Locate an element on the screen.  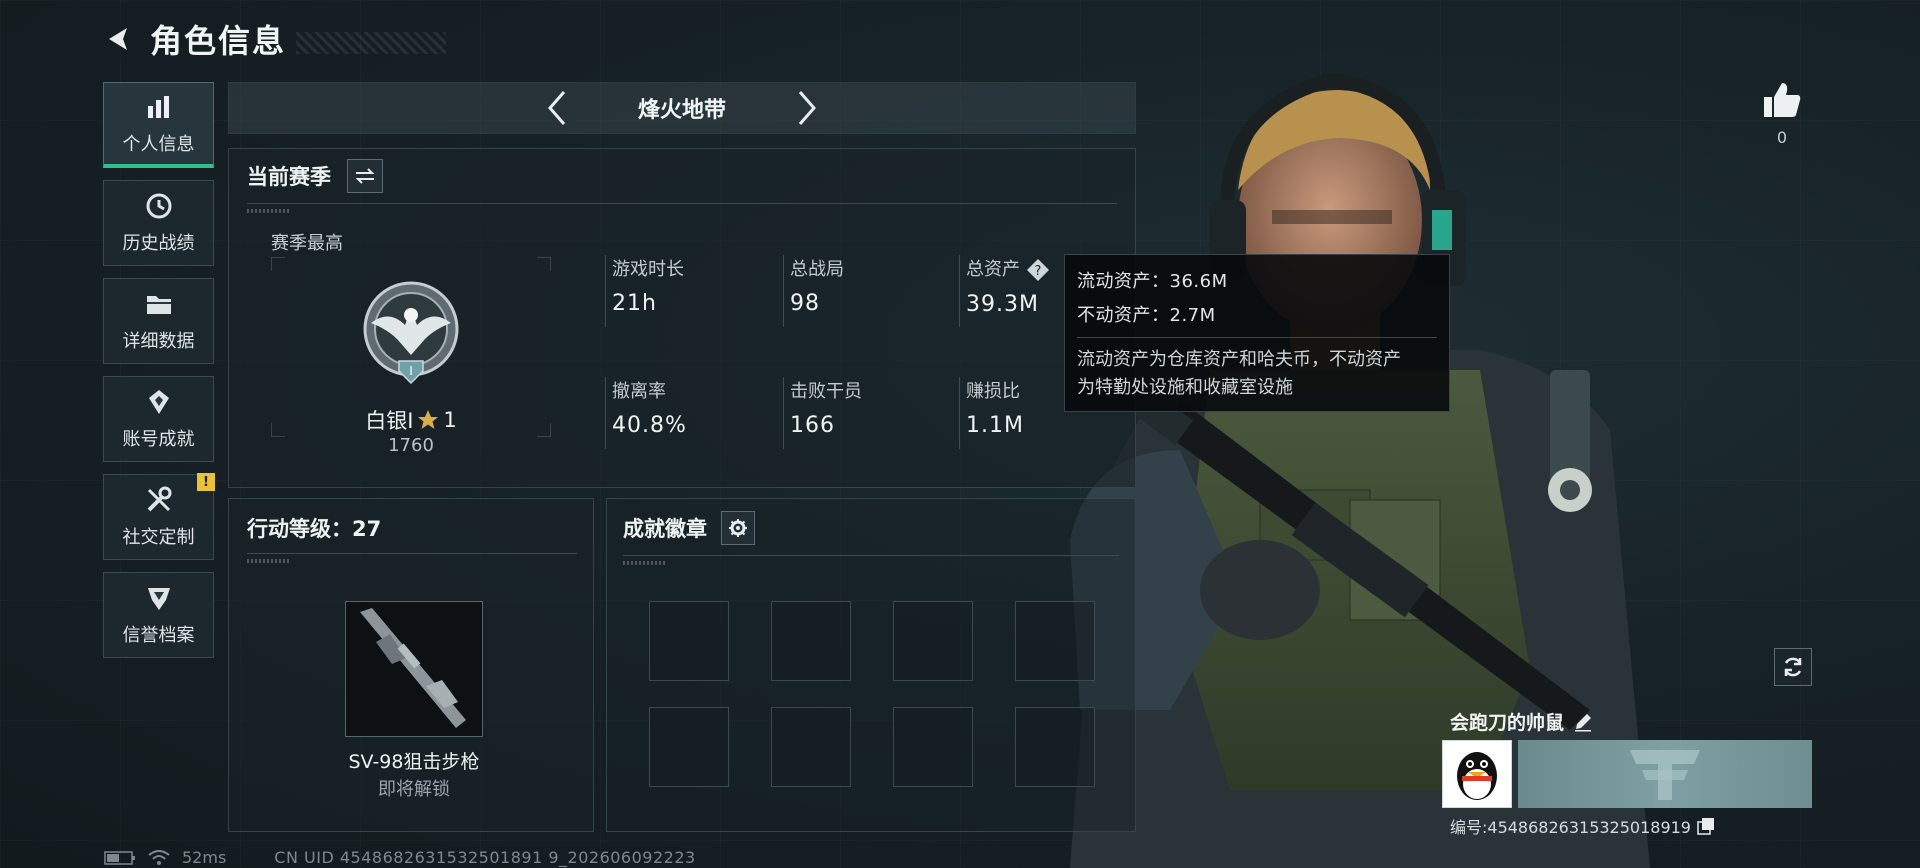
copy-icon is located at coordinates (1705, 826).